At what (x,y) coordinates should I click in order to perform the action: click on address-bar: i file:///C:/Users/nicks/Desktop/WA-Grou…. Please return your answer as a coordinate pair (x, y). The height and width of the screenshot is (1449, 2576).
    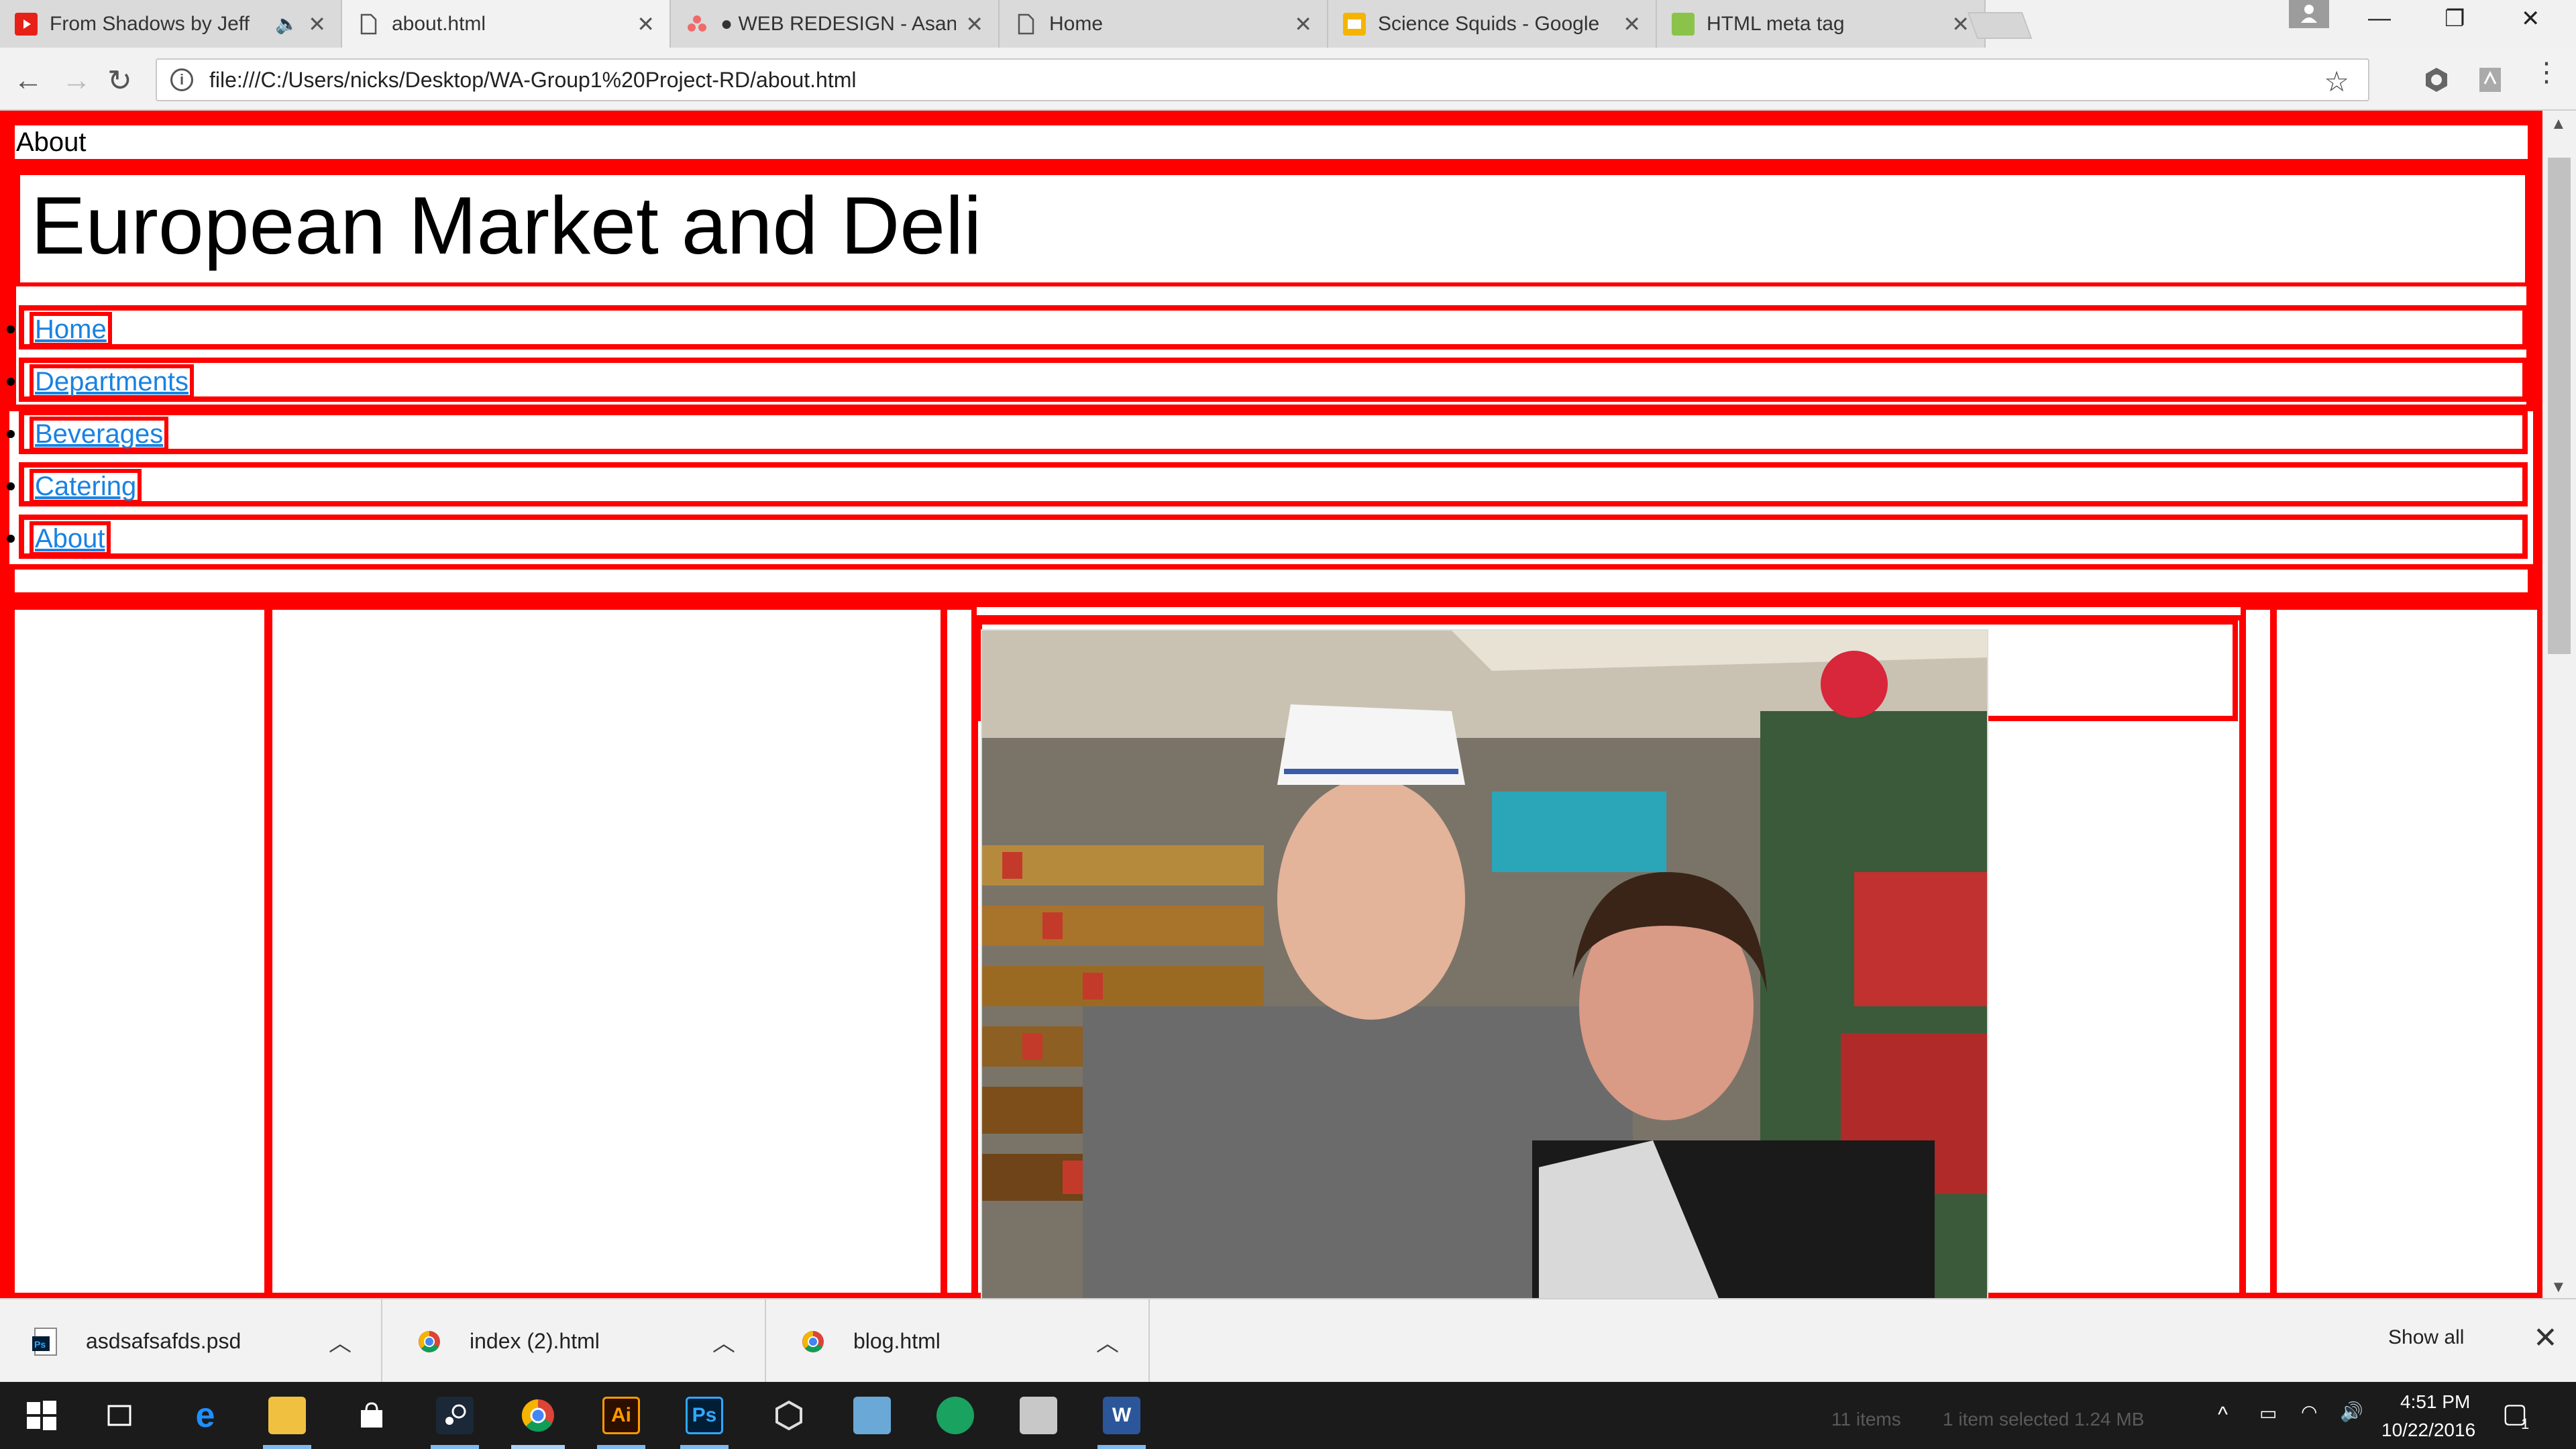
    Looking at the image, I should click on (1262, 79).